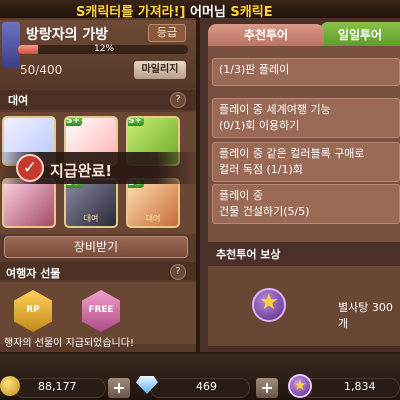  What do you see at coordinates (101, 310) in the screenshot?
I see `free-gift-label: FREE` at bounding box center [101, 310].